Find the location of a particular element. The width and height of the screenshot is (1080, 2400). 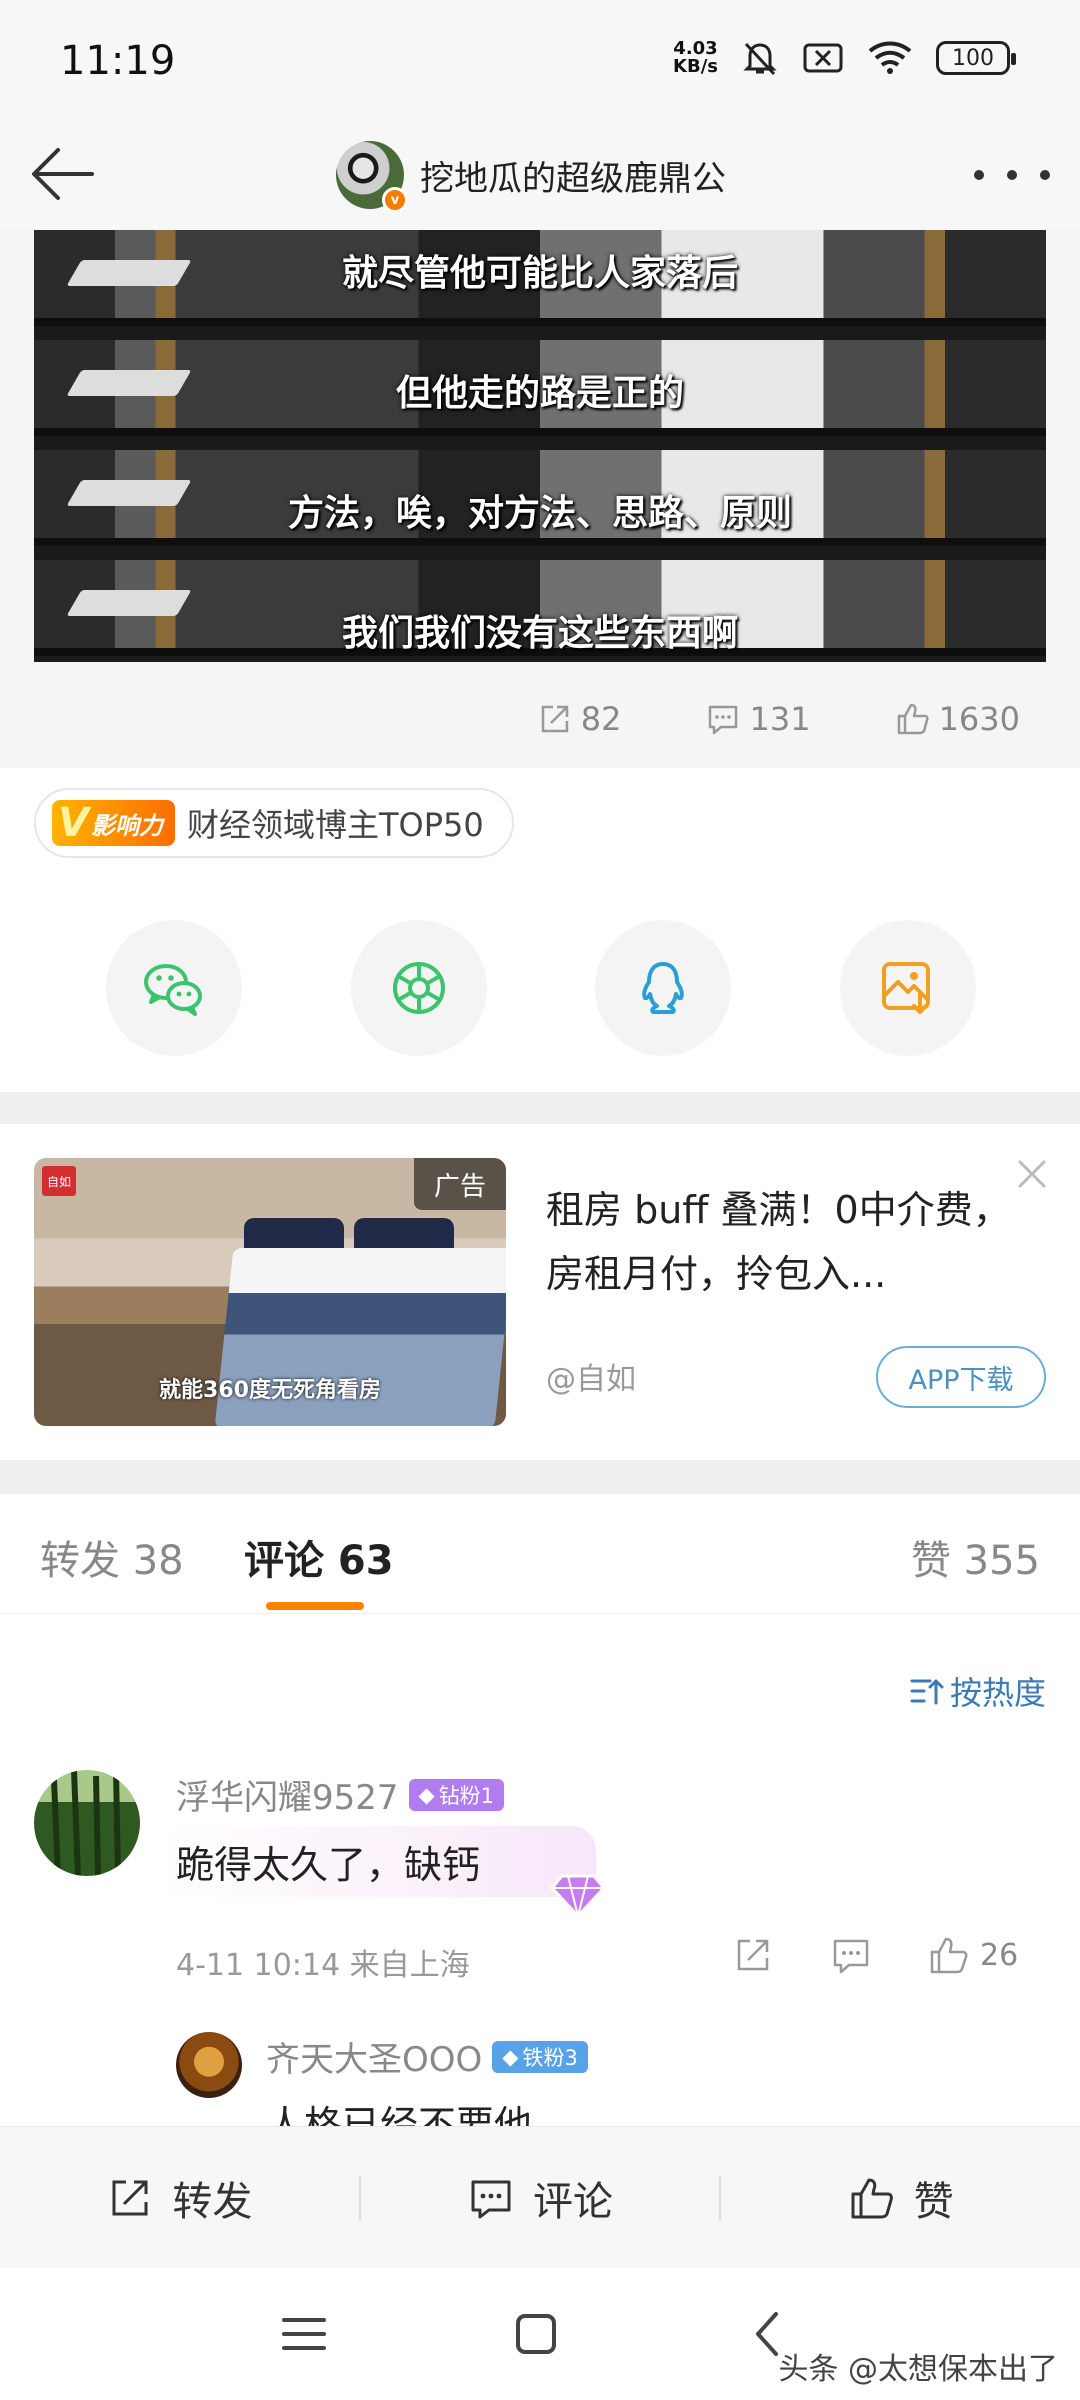

like-label: 赞 is located at coordinates (933, 2201).